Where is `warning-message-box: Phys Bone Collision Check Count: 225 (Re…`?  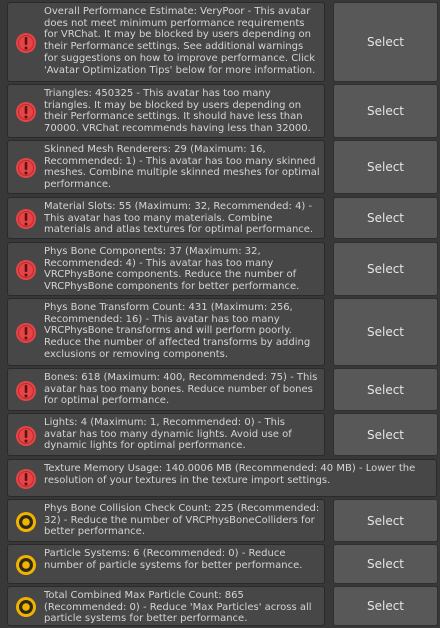
warning-message-box: Phys Bone Collision Check Count: 225 (Re… is located at coordinates (166, 520).